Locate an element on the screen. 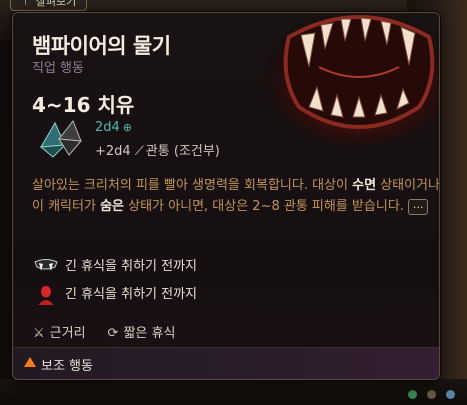 This screenshot has width=467, height=405. vampire-mouth-icon is located at coordinates (351, 79).